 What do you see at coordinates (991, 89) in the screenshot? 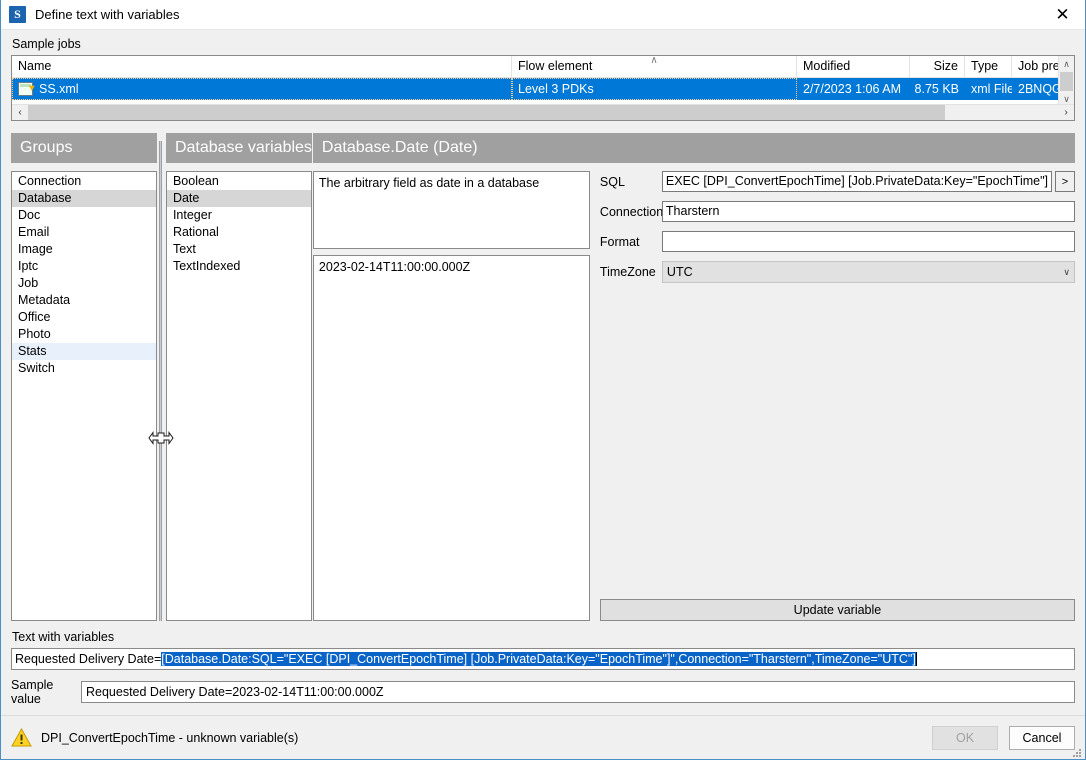
I see `cell-type: xml File` at bounding box center [991, 89].